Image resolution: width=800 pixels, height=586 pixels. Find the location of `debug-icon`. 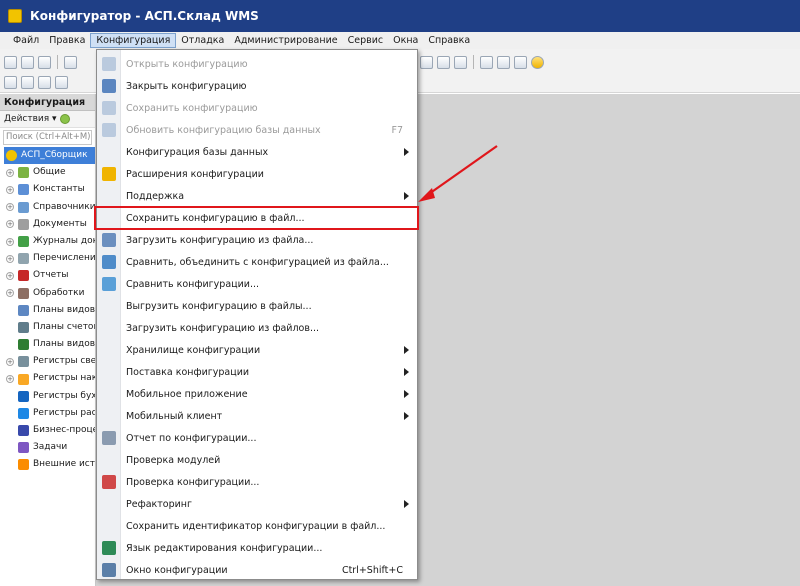

debug-icon is located at coordinates (486, 62).